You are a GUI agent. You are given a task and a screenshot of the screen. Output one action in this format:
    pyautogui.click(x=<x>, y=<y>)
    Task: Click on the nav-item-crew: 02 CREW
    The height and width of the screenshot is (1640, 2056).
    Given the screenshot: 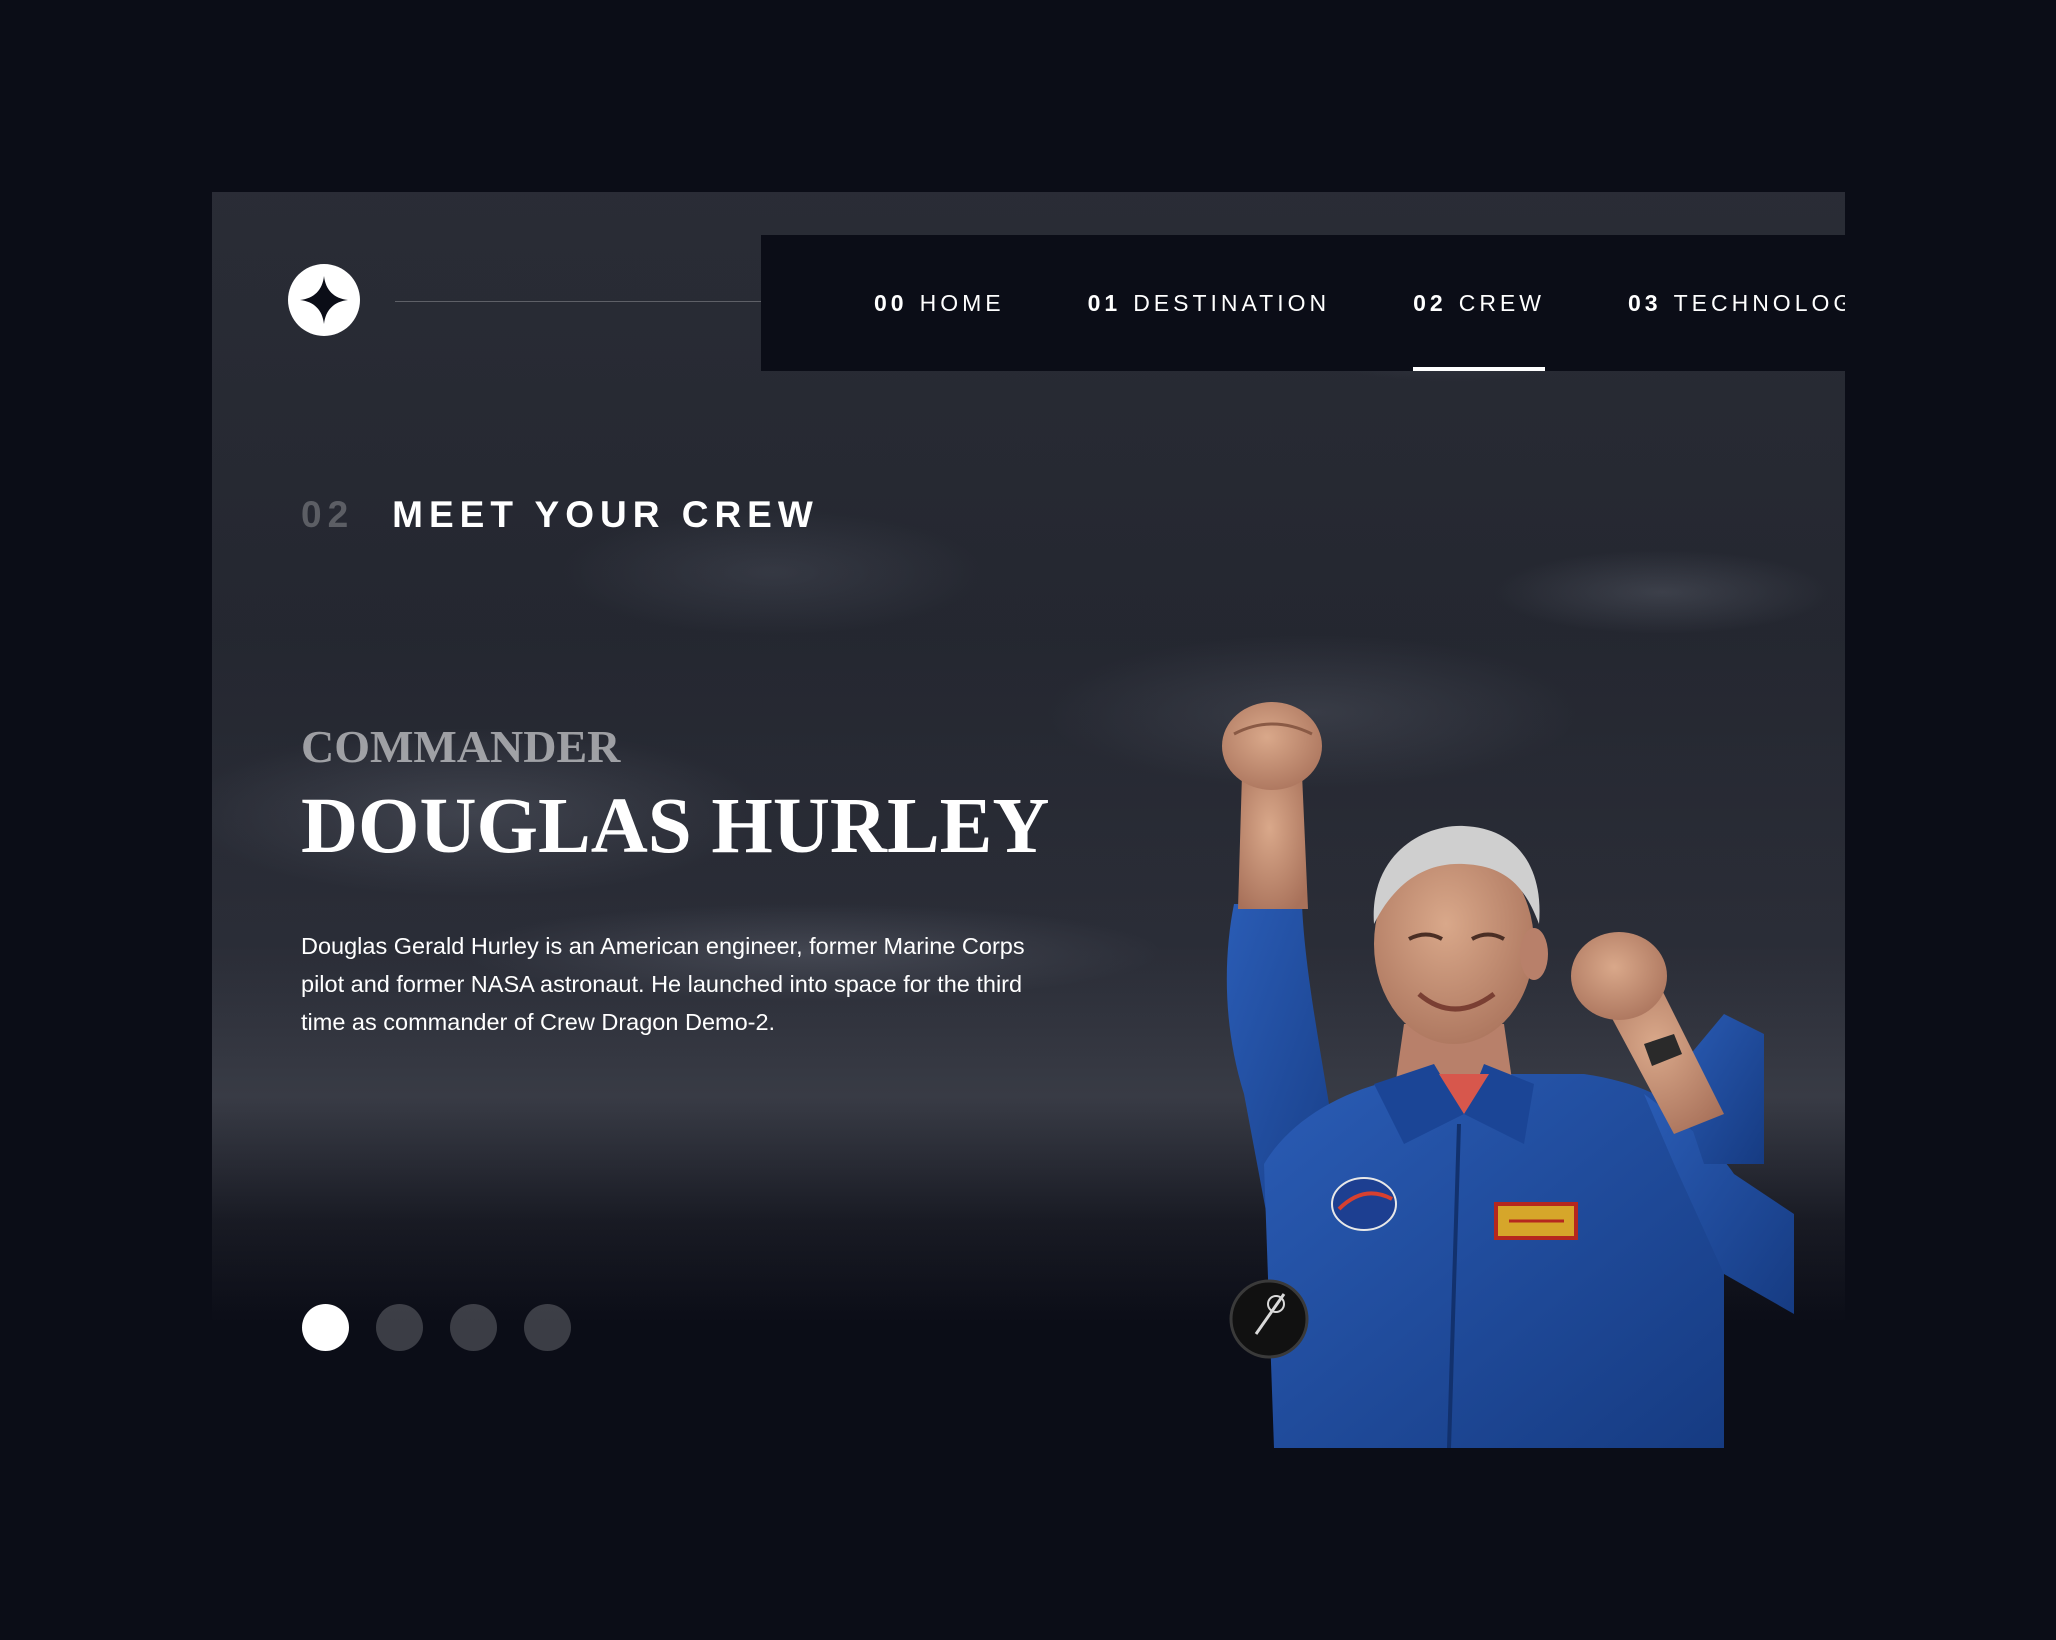 What is the action you would take?
    pyautogui.click(x=1479, y=303)
    